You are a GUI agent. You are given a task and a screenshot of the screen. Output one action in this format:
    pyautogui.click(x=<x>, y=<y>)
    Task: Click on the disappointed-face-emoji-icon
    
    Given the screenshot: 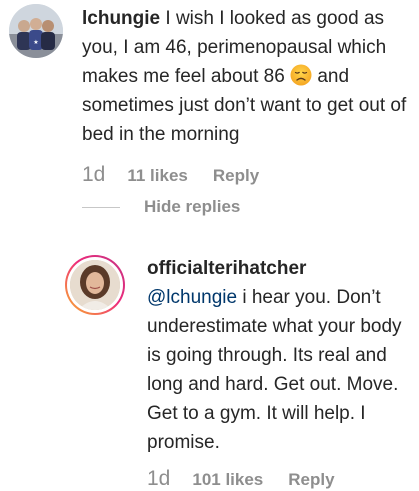 What is the action you would take?
    pyautogui.click(x=301, y=75)
    